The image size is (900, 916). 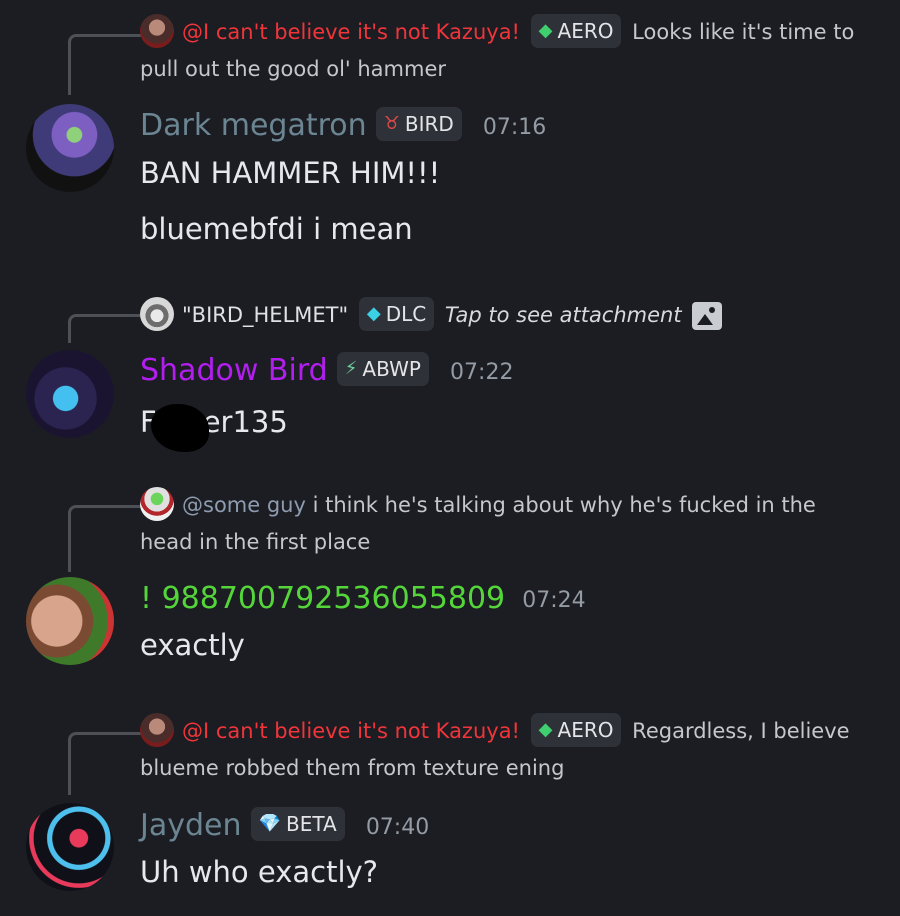 What do you see at coordinates (553, 600) in the screenshot?
I see `timestamp: 07:24` at bounding box center [553, 600].